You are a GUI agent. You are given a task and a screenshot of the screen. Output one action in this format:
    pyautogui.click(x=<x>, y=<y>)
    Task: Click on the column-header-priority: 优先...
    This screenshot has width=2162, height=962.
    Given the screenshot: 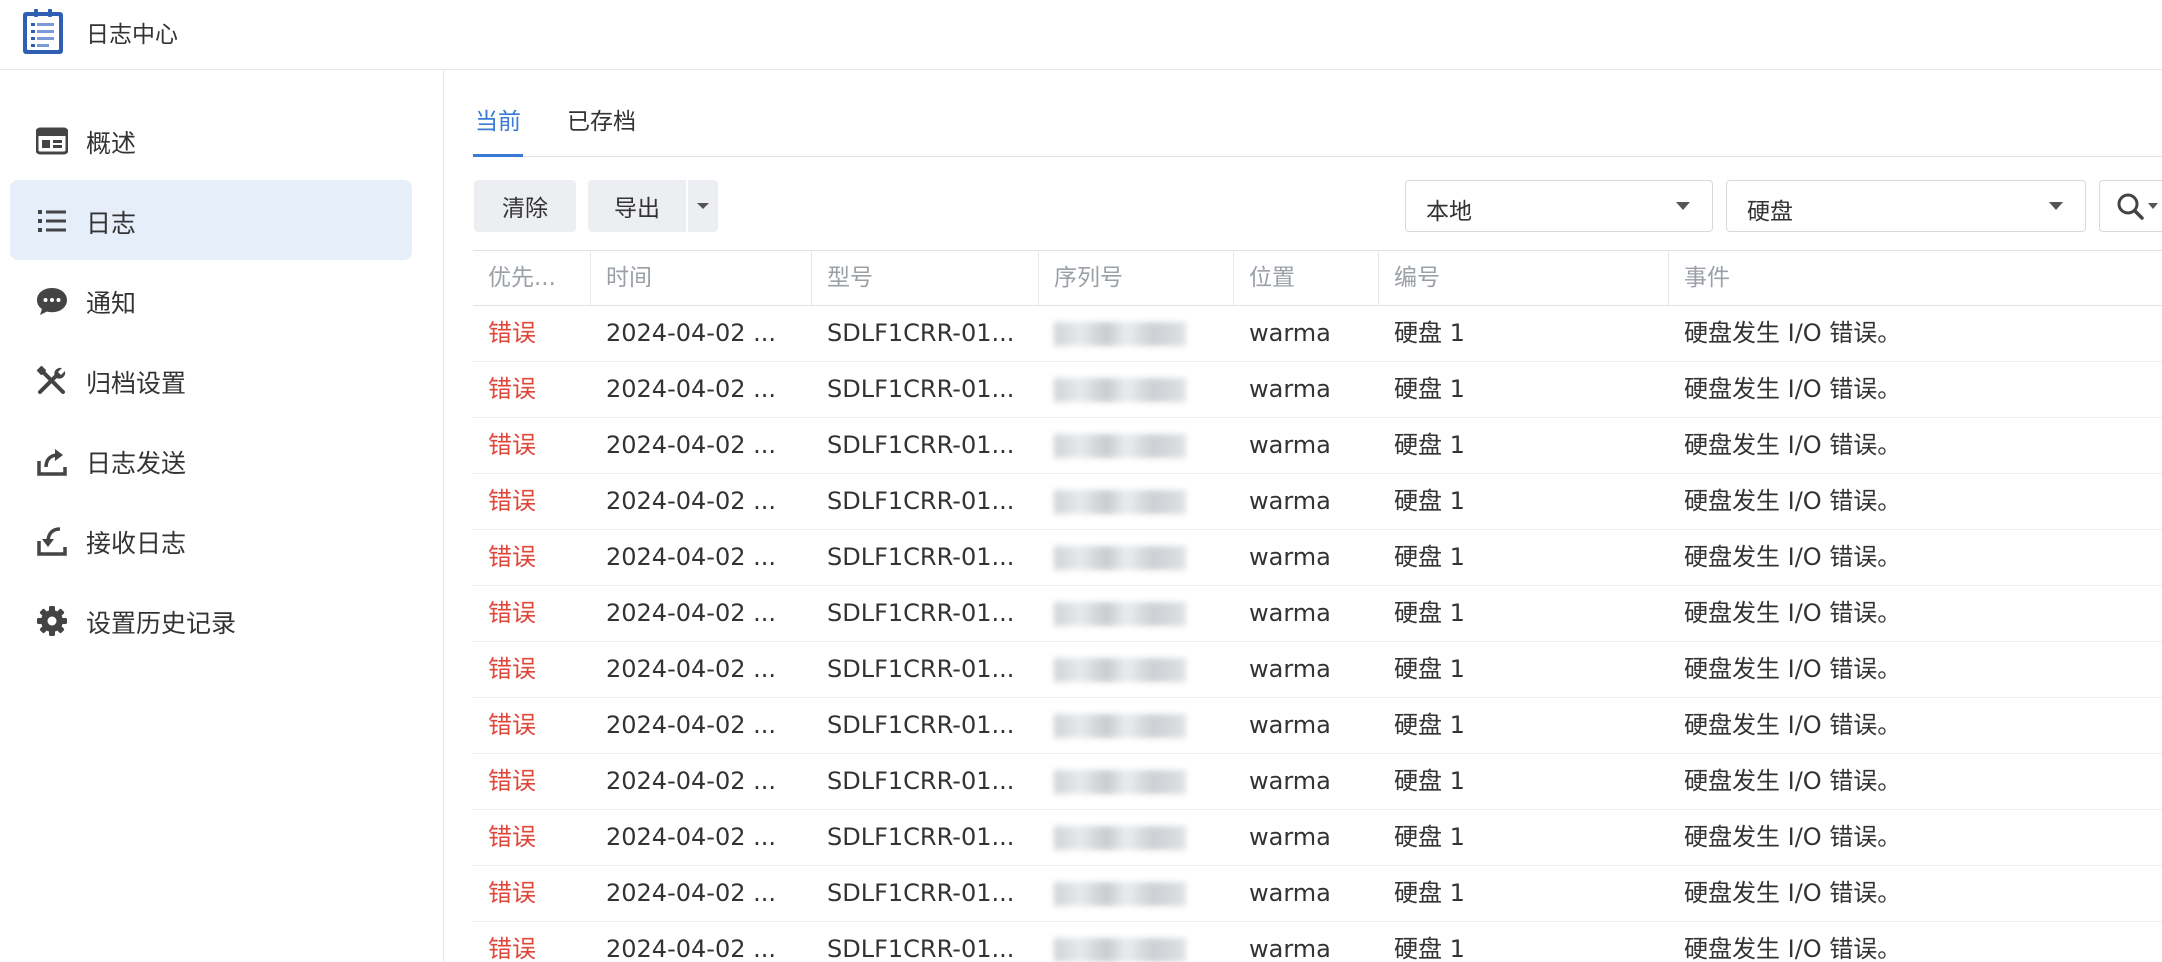 What is the action you would take?
    pyautogui.click(x=532, y=278)
    